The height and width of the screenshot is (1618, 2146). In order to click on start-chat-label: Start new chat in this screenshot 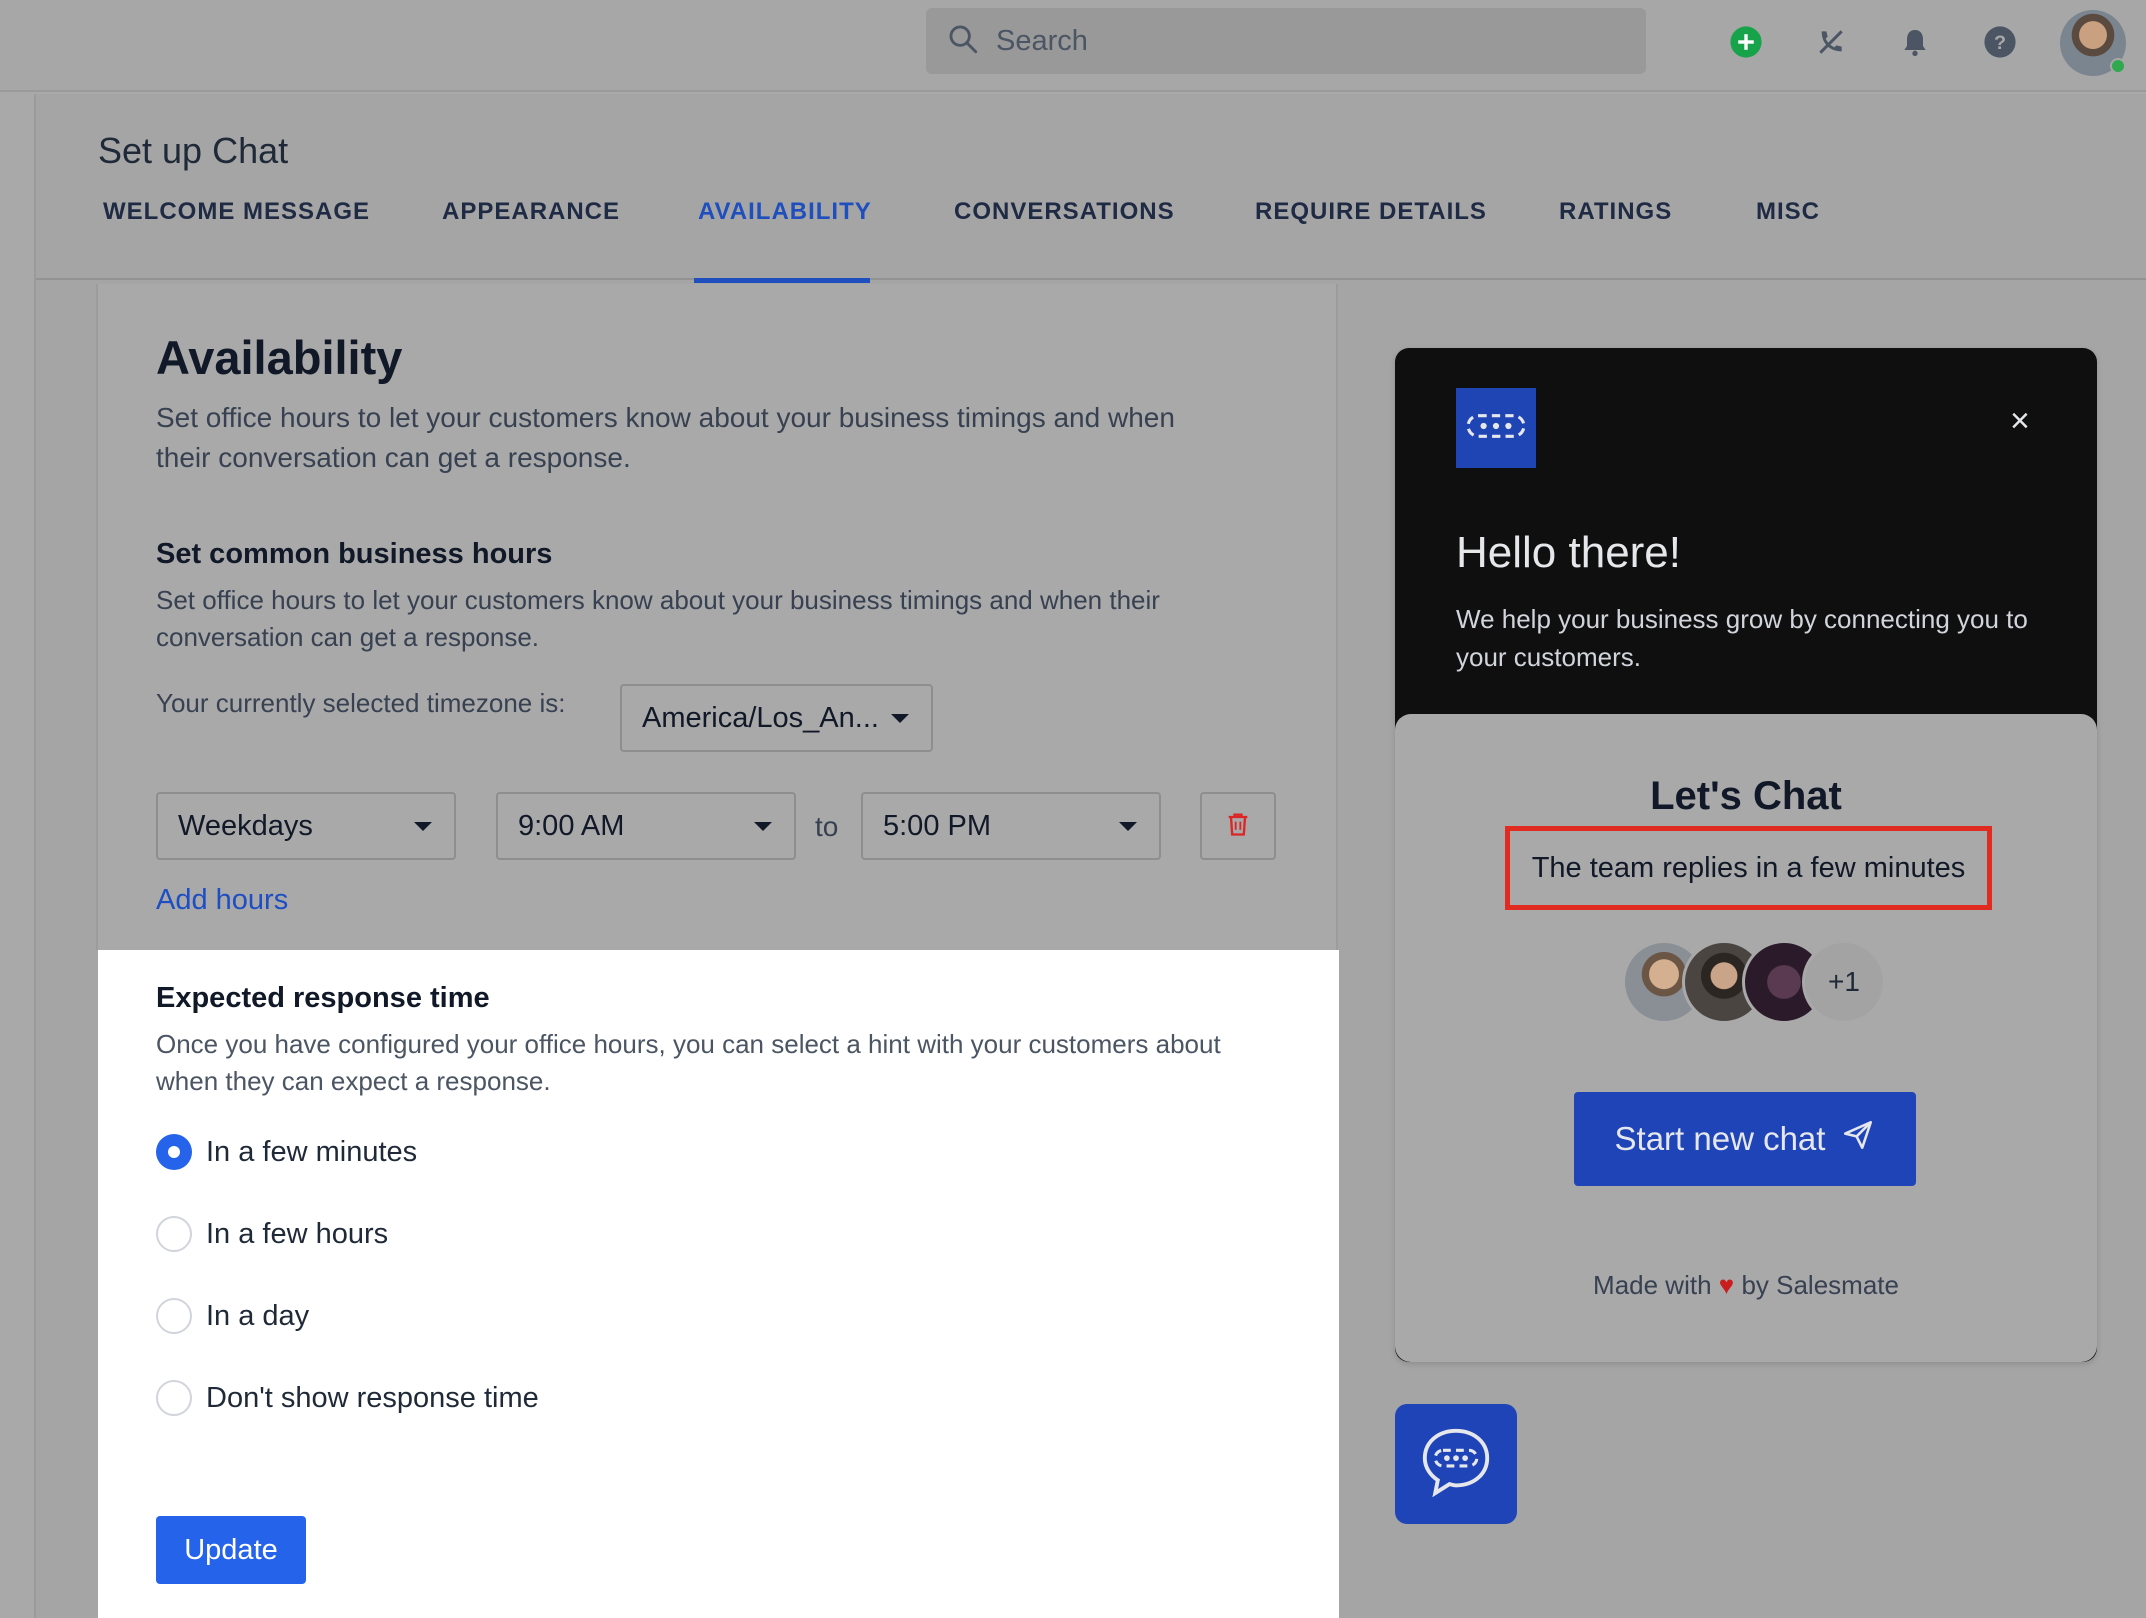, I will do `click(1720, 1138)`.